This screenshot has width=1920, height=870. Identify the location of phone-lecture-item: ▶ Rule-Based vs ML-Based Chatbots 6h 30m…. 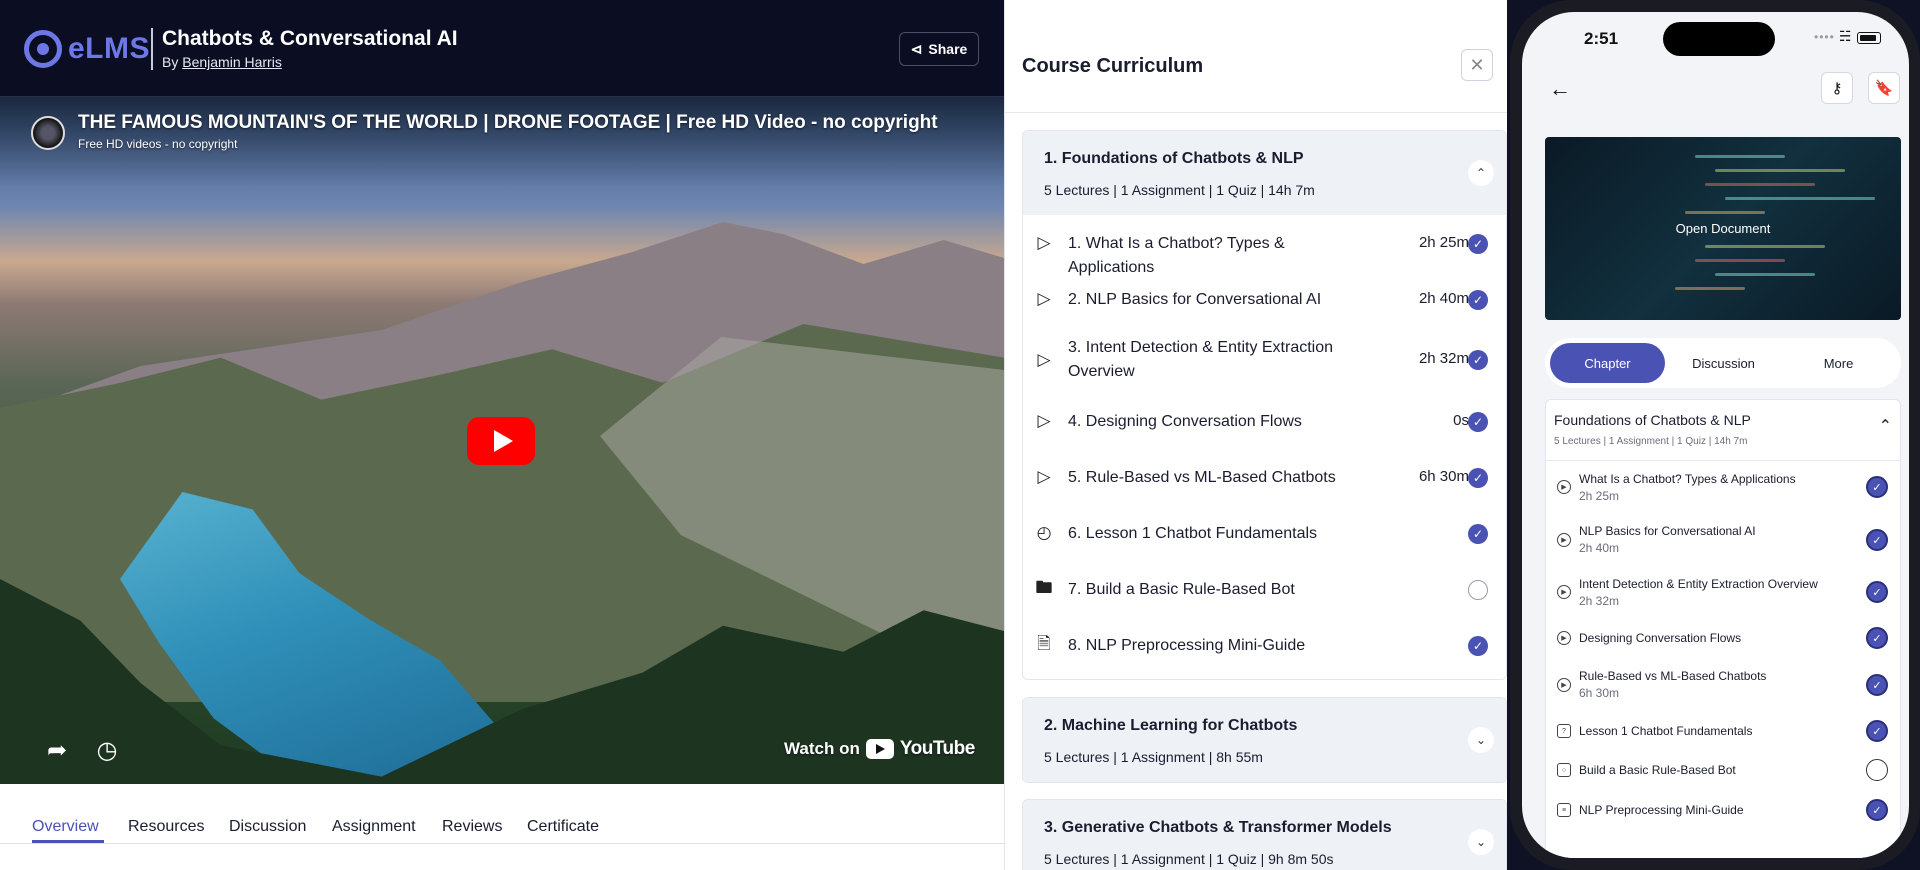
(1723, 684).